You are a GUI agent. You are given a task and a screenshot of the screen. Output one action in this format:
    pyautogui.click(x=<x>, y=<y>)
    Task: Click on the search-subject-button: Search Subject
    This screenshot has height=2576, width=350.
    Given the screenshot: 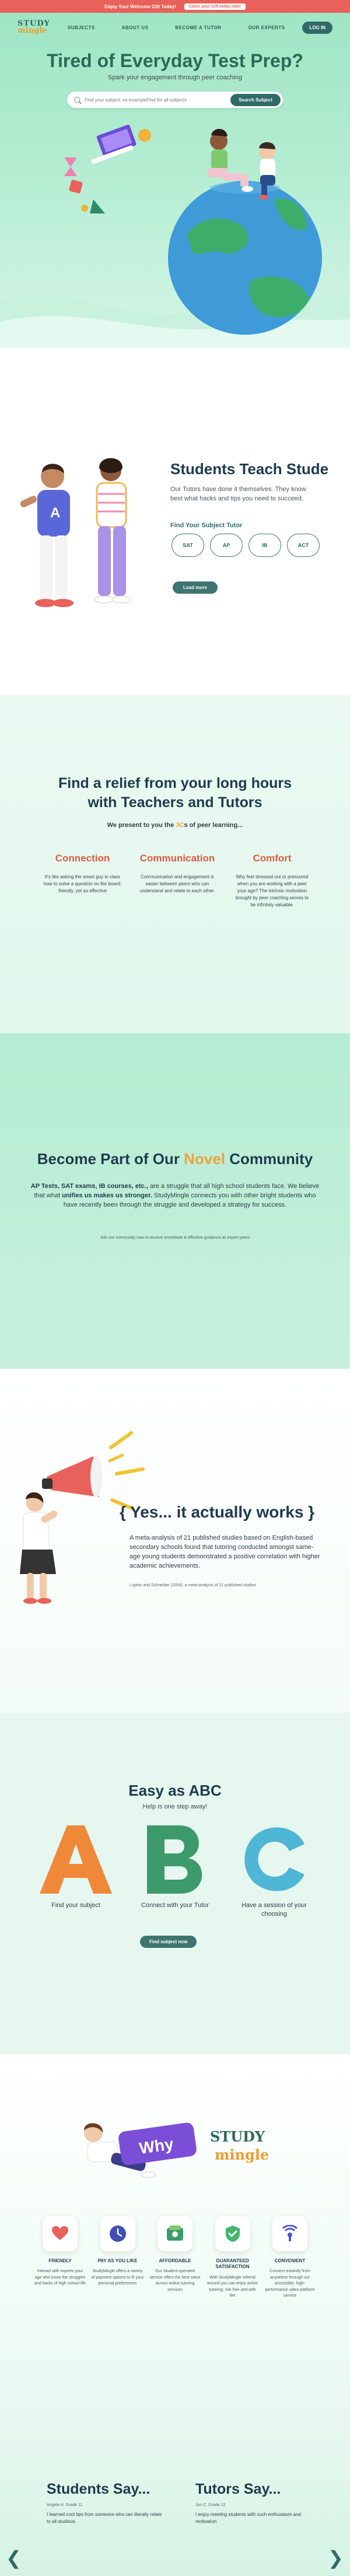 What is the action you would take?
    pyautogui.click(x=256, y=99)
    